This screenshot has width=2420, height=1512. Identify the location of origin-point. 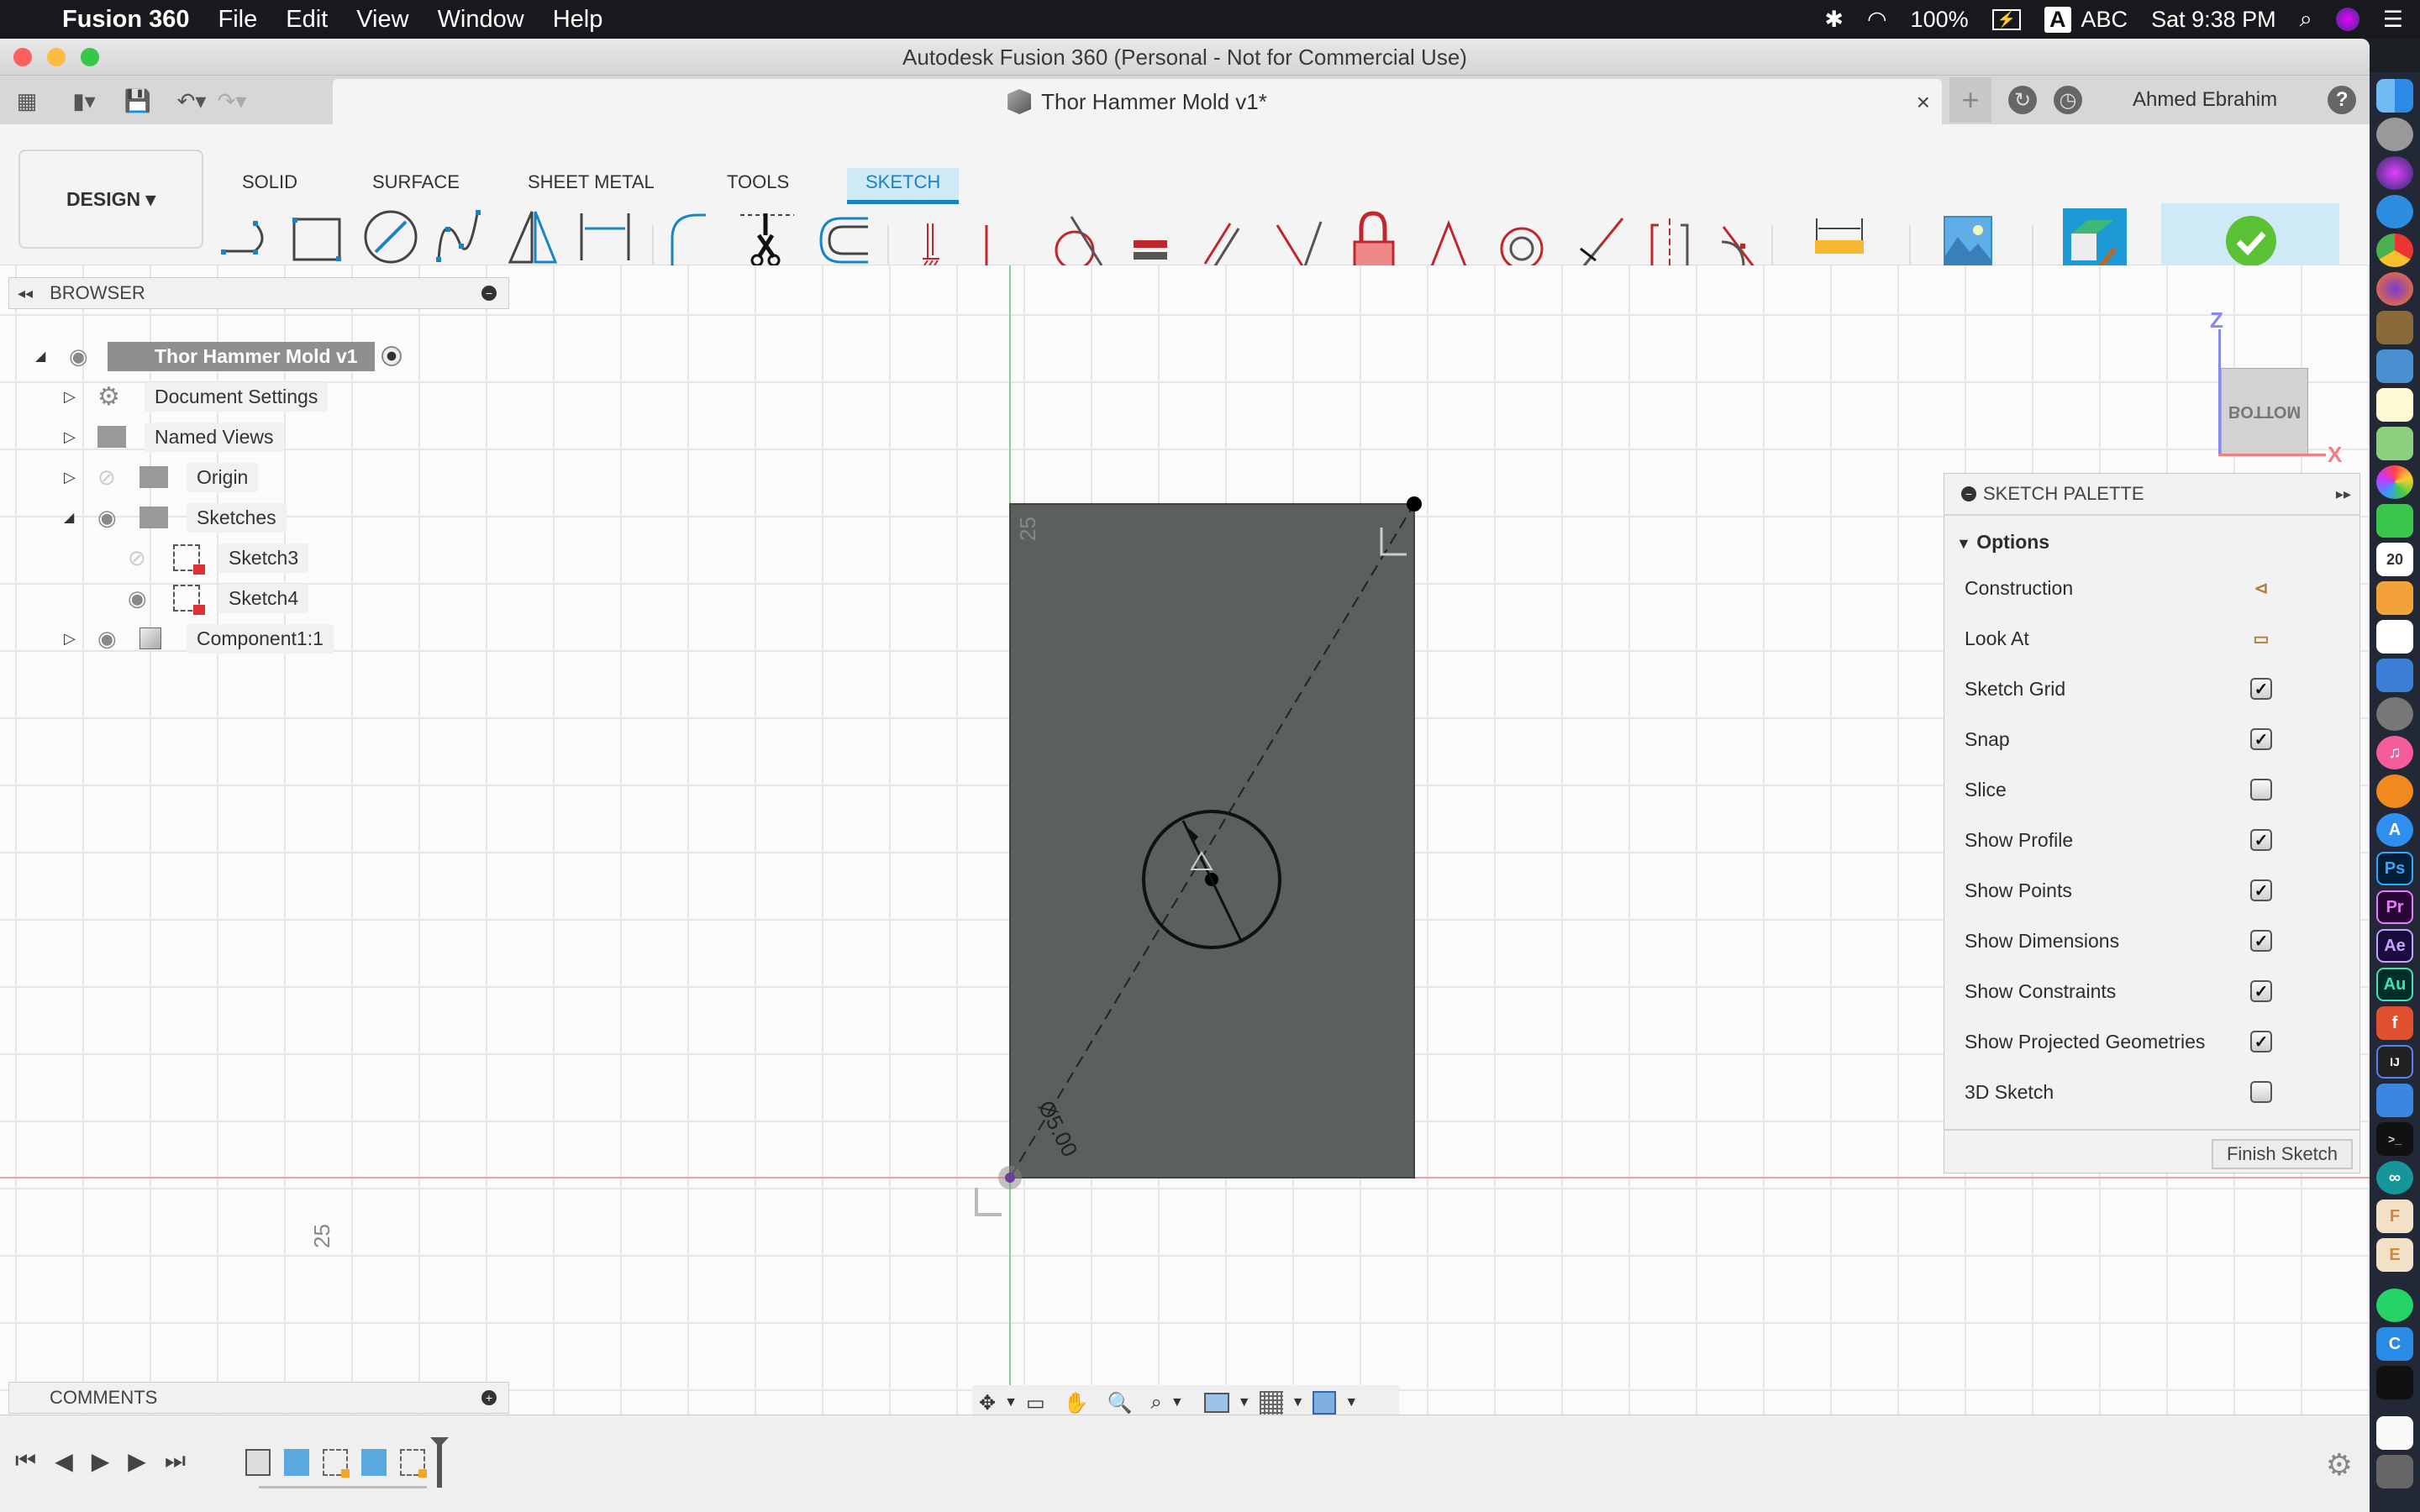
(1010, 1178).